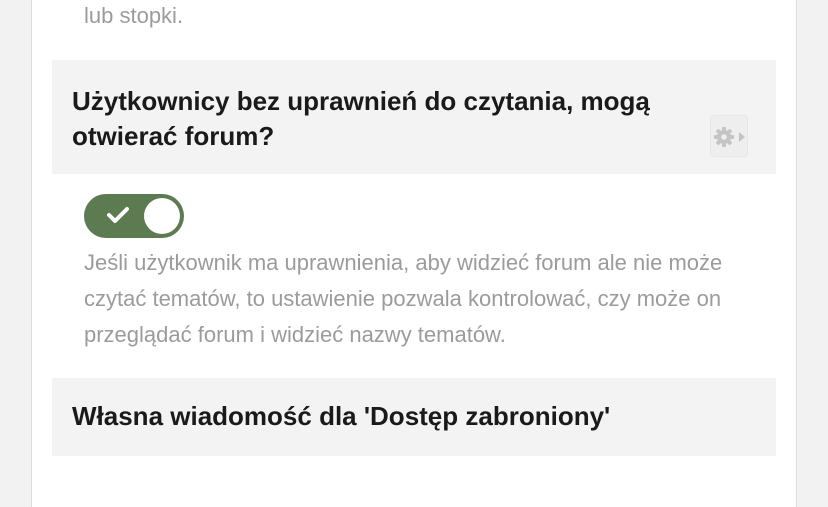 This screenshot has height=507, width=828. What do you see at coordinates (341, 416) in the screenshot?
I see `setting-title: Własna wiadomość dla 'Dostęp zabroniony'` at bounding box center [341, 416].